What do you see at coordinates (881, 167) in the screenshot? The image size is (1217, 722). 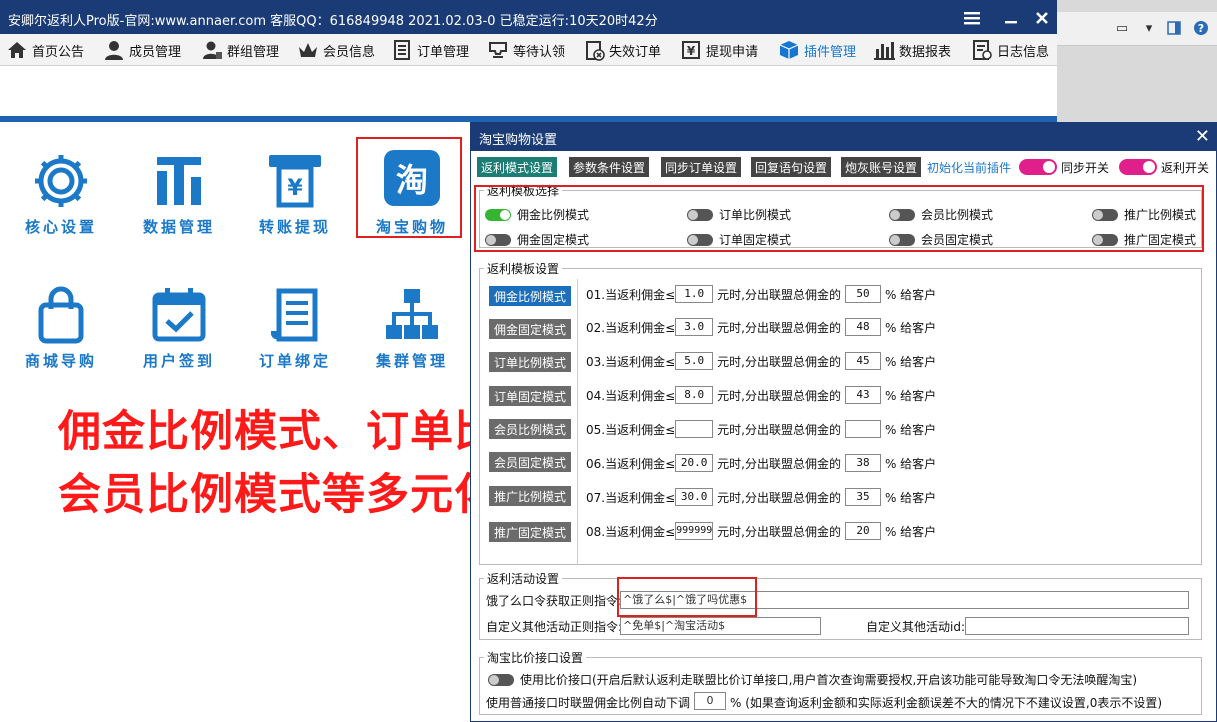 I see `tab-backup-accounts: 炮灰账号设置` at bounding box center [881, 167].